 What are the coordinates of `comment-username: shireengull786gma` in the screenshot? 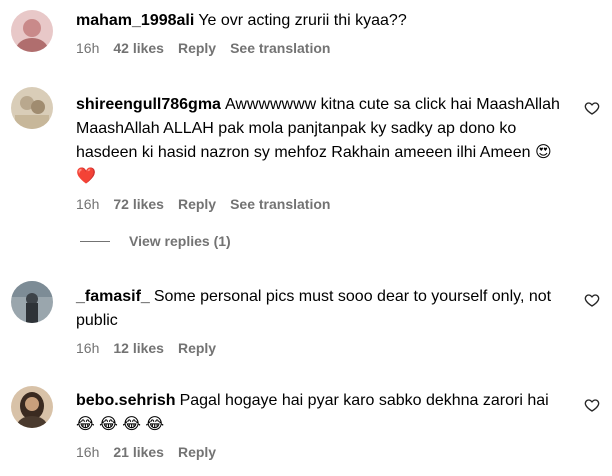 It's located at (148, 104).